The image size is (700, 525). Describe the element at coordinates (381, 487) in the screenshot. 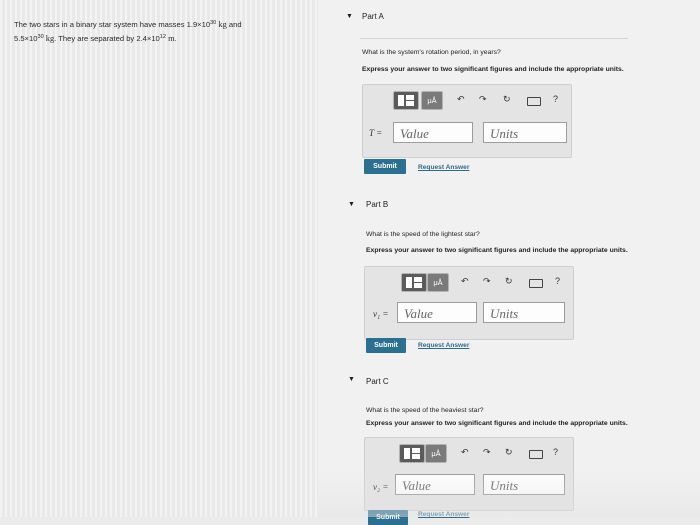

I see `variable-label: v₂ =` at that location.